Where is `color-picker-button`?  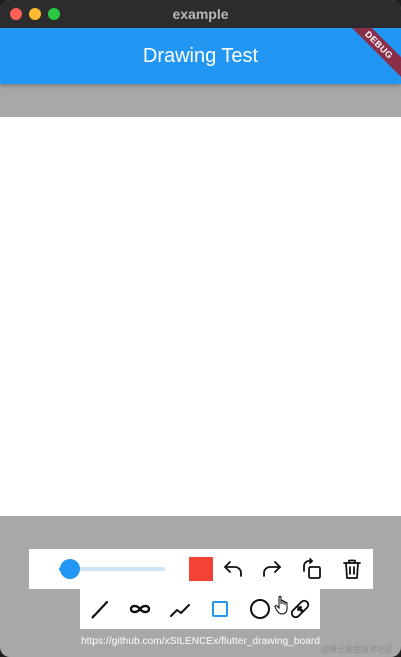 color-picker-button is located at coordinates (201, 569).